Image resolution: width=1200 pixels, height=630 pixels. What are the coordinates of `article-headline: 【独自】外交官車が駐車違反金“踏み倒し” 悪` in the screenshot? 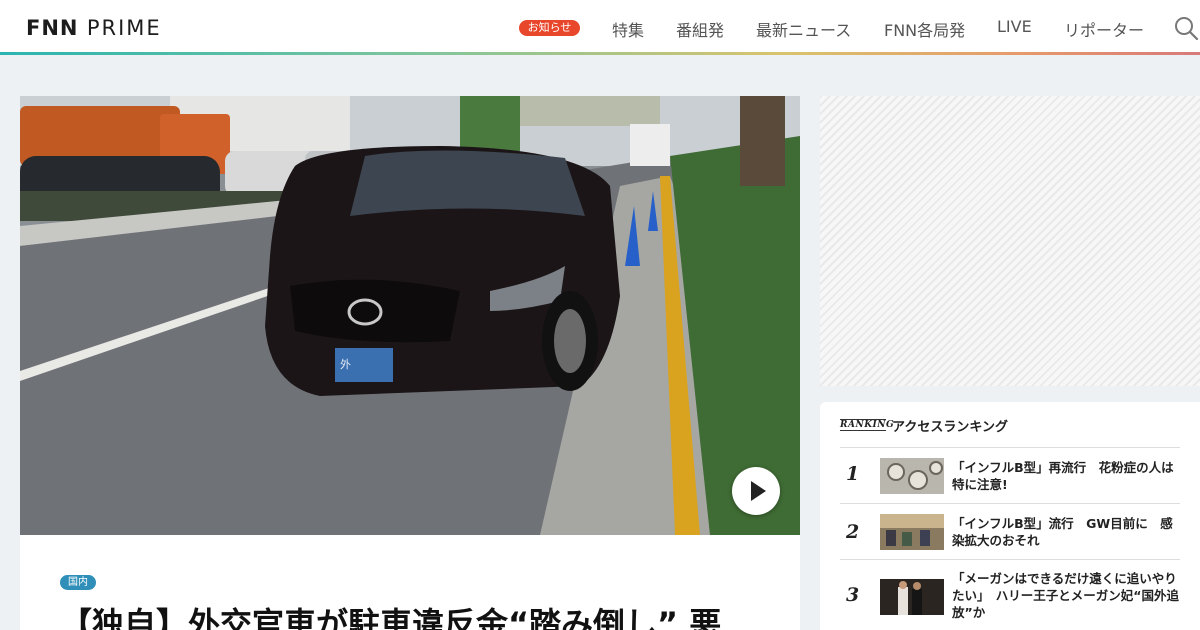 It's located at (390, 614).